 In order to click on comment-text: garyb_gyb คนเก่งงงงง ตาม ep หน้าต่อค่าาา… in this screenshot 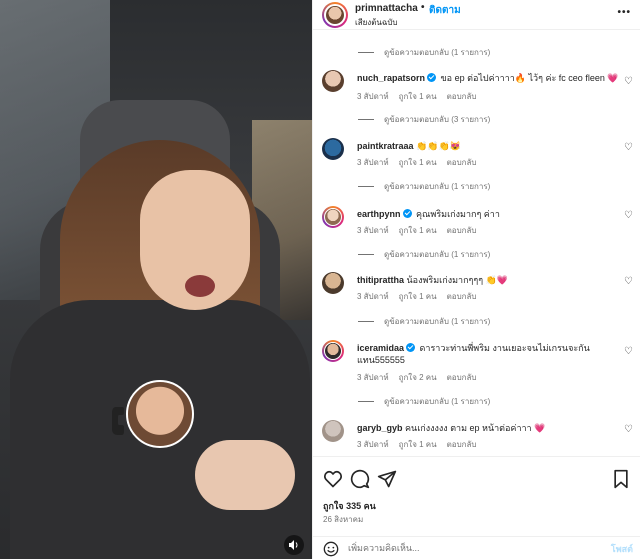, I will do `click(488, 428)`.